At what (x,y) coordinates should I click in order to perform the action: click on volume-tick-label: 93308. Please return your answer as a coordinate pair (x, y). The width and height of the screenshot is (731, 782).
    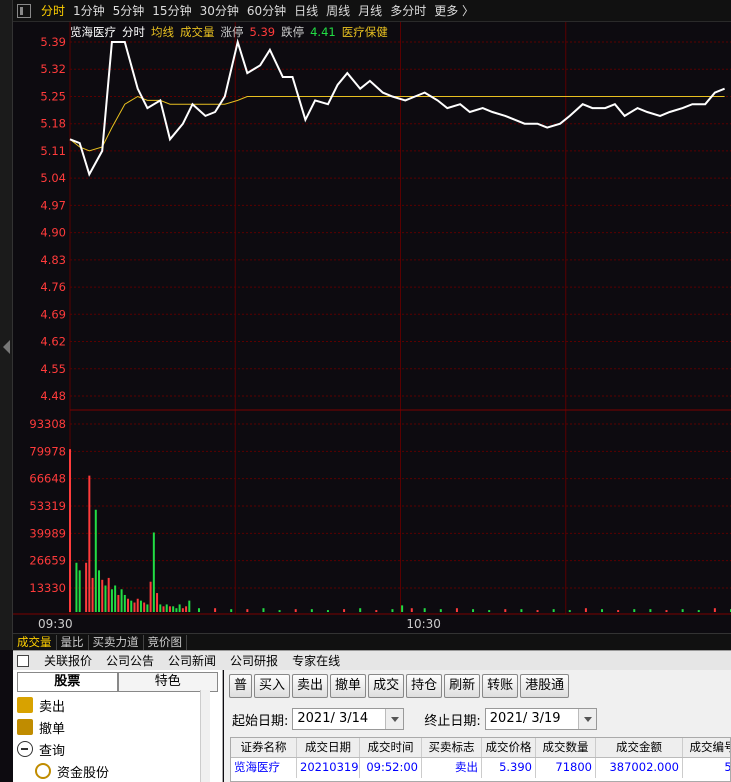
    Looking at the image, I should click on (47, 424).